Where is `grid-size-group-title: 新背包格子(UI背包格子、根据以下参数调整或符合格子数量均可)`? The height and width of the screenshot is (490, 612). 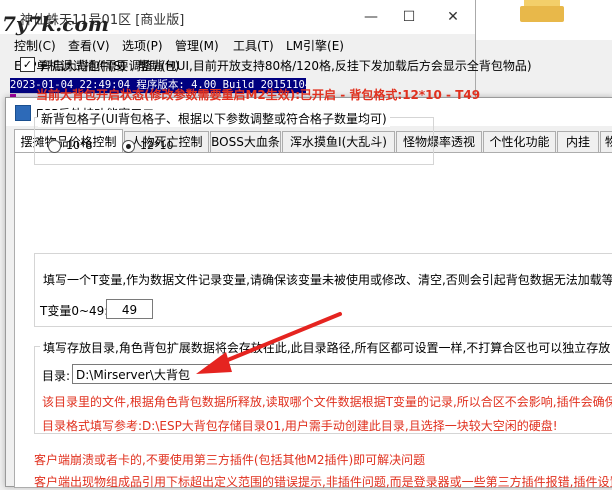
grid-size-group-title: 新背包格子(UI背包格子、根据以下参数调整或符合格子数量均可) is located at coordinates (214, 118).